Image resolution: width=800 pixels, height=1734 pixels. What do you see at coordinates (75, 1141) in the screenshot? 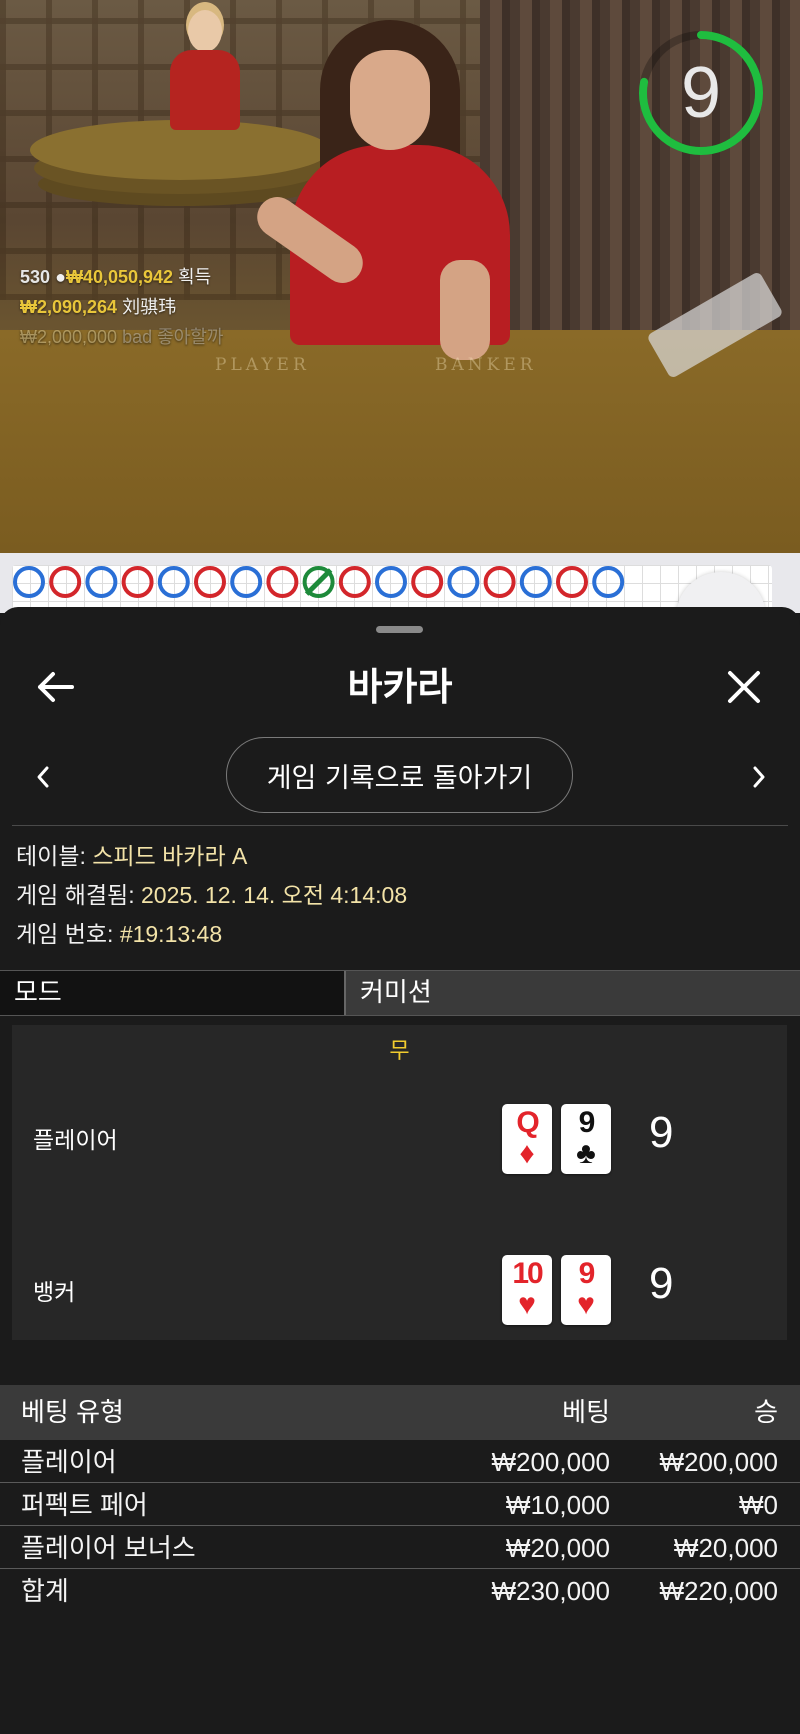
I see `player-label: 플레이어` at bounding box center [75, 1141].